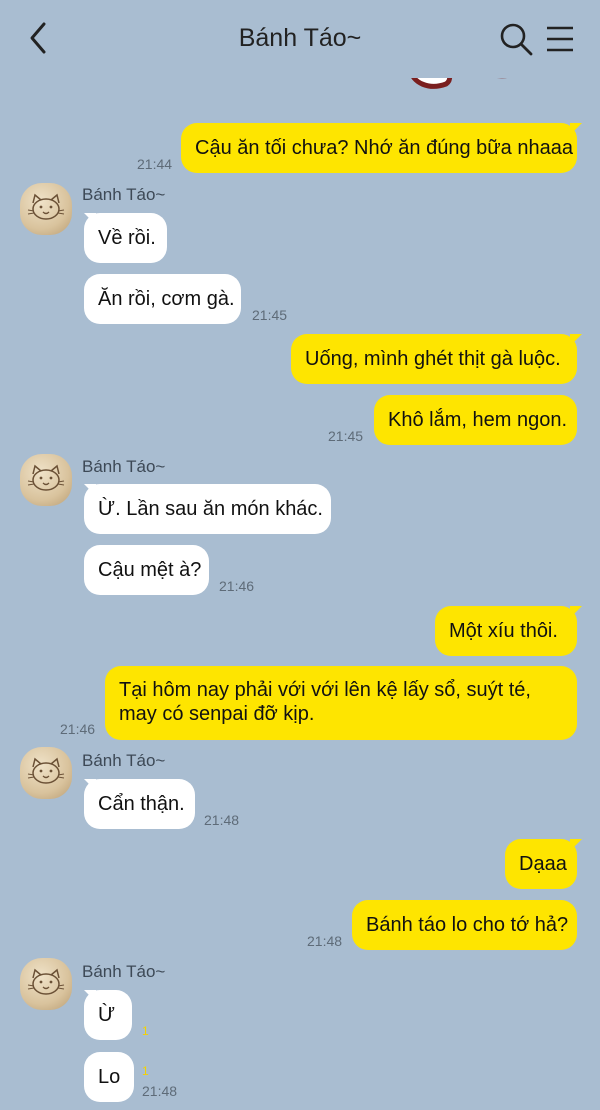  I want to click on their-message-bubble: Ừ. Lần sau ăn món khác., so click(207, 509).